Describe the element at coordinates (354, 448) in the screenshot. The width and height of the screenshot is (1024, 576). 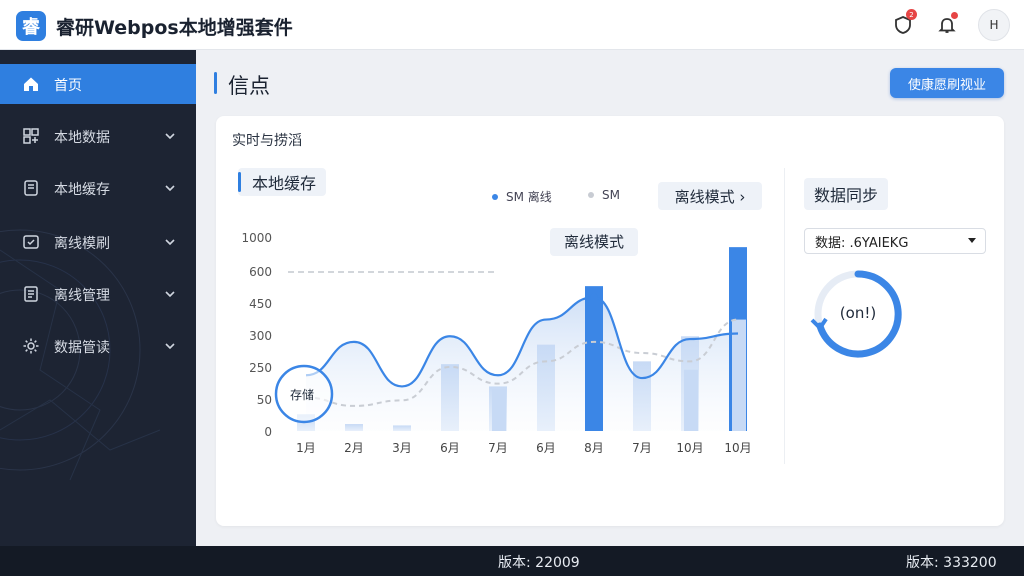
I see `x-tick-label: 2月` at that location.